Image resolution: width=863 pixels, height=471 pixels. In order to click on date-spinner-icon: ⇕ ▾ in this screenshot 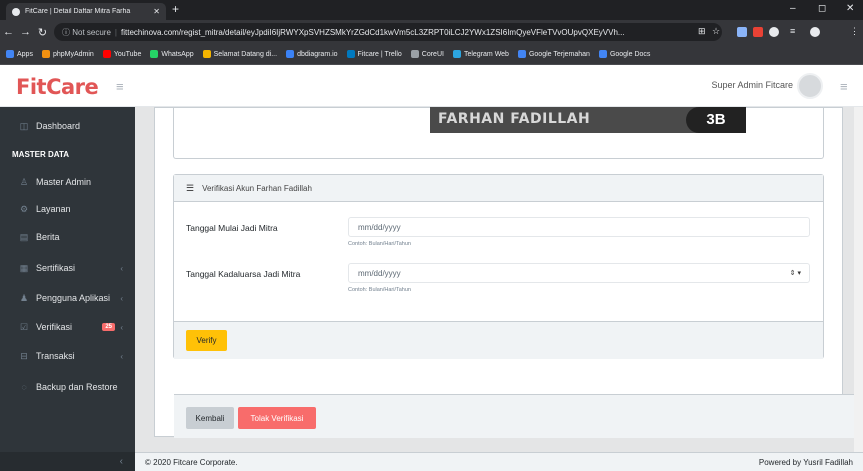, I will do `click(795, 273)`.